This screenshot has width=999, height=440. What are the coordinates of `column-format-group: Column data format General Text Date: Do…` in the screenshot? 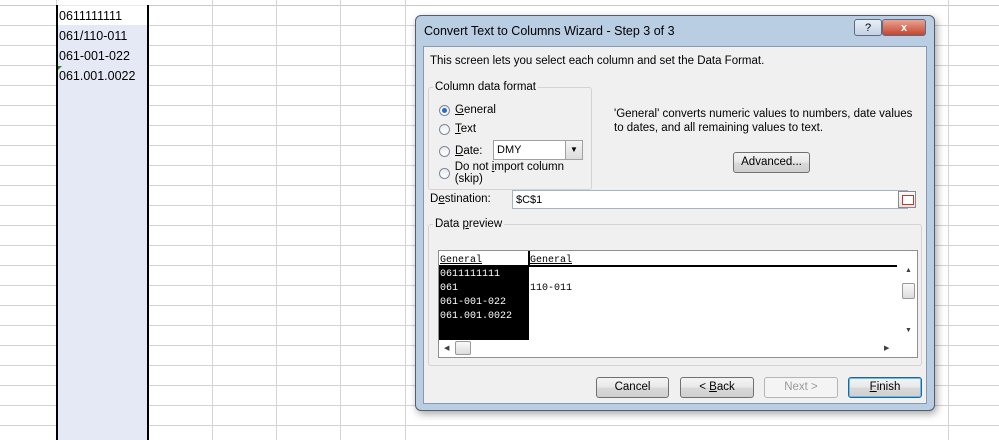 It's located at (510, 135).